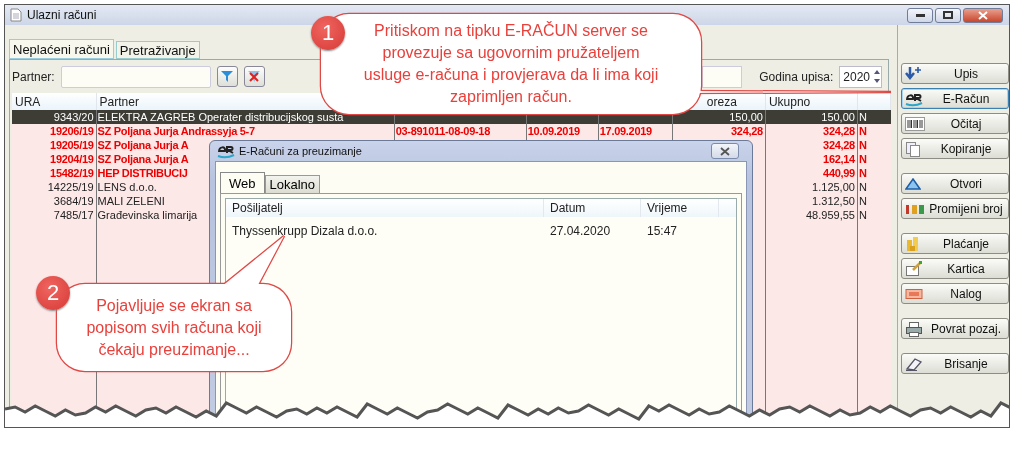 The image size is (1024, 456). What do you see at coordinates (830, 215) in the screenshot?
I see `table-cell: 48.959,55` at bounding box center [830, 215].